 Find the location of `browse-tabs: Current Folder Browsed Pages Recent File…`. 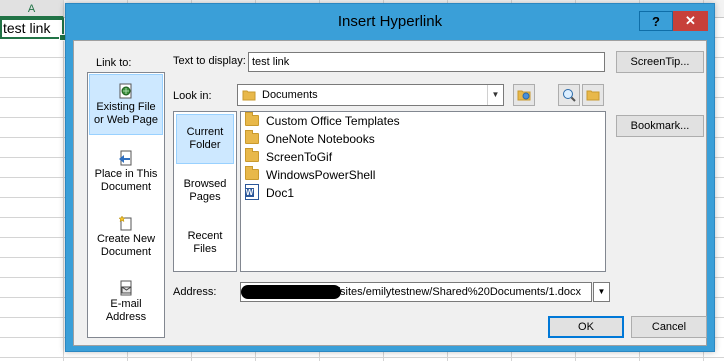

browse-tabs: Current Folder Browsed Pages Recent File… is located at coordinates (205, 191).